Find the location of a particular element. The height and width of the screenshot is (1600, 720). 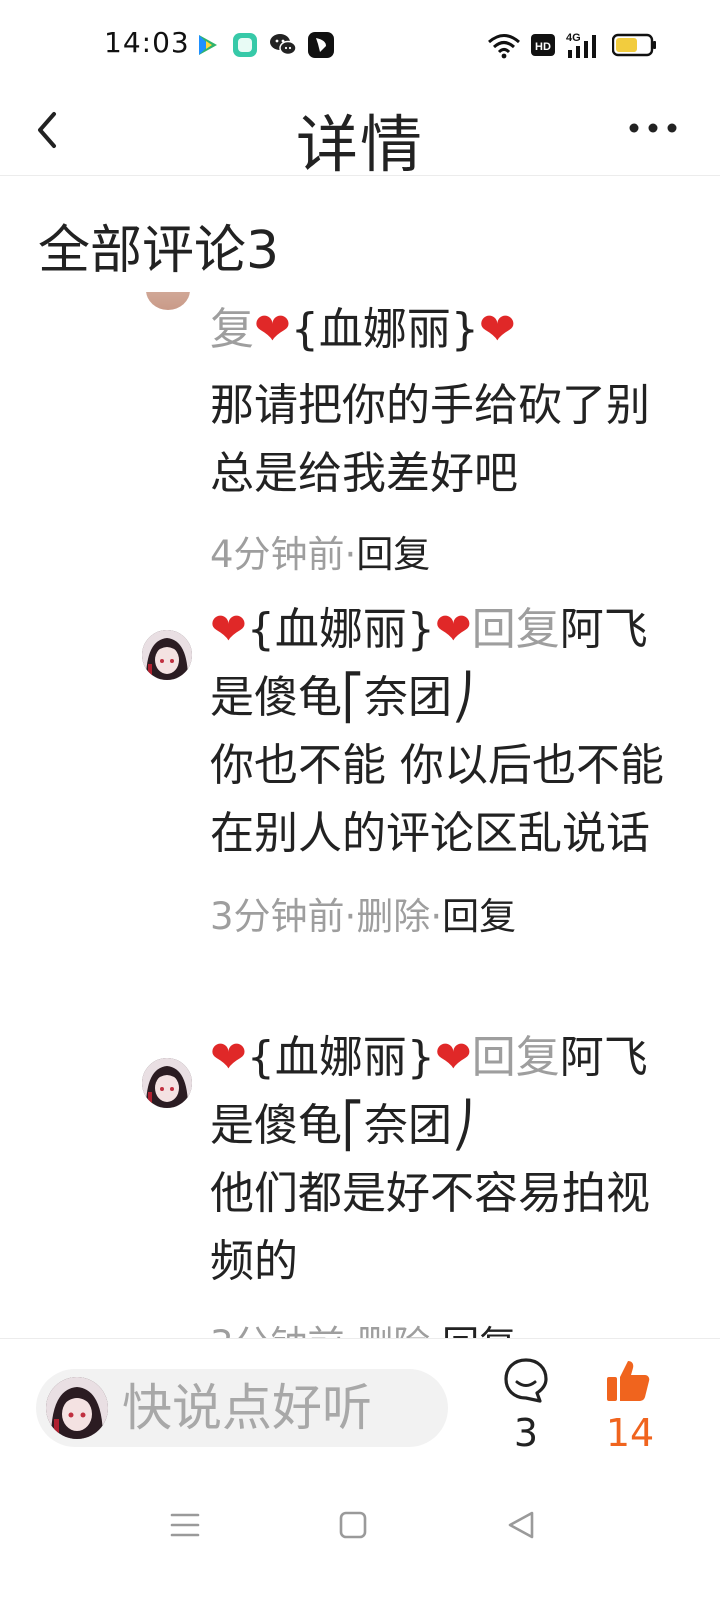

wechat-icon is located at coordinates (283, 45).